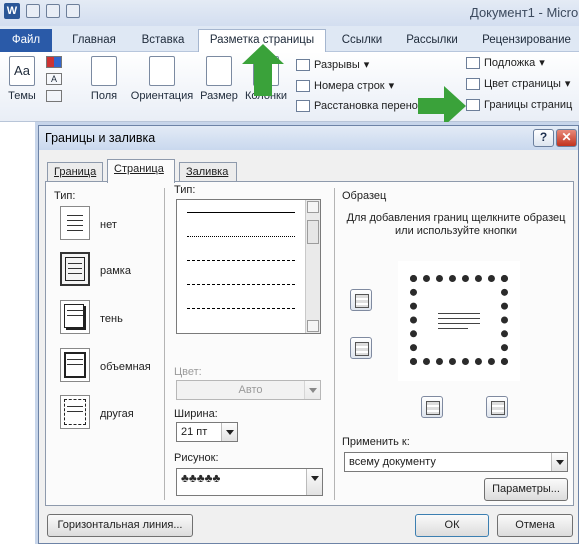 This screenshot has width=579, height=544. What do you see at coordinates (196, 414) in the screenshot?
I see `width-label: Ширина:` at bounding box center [196, 414].